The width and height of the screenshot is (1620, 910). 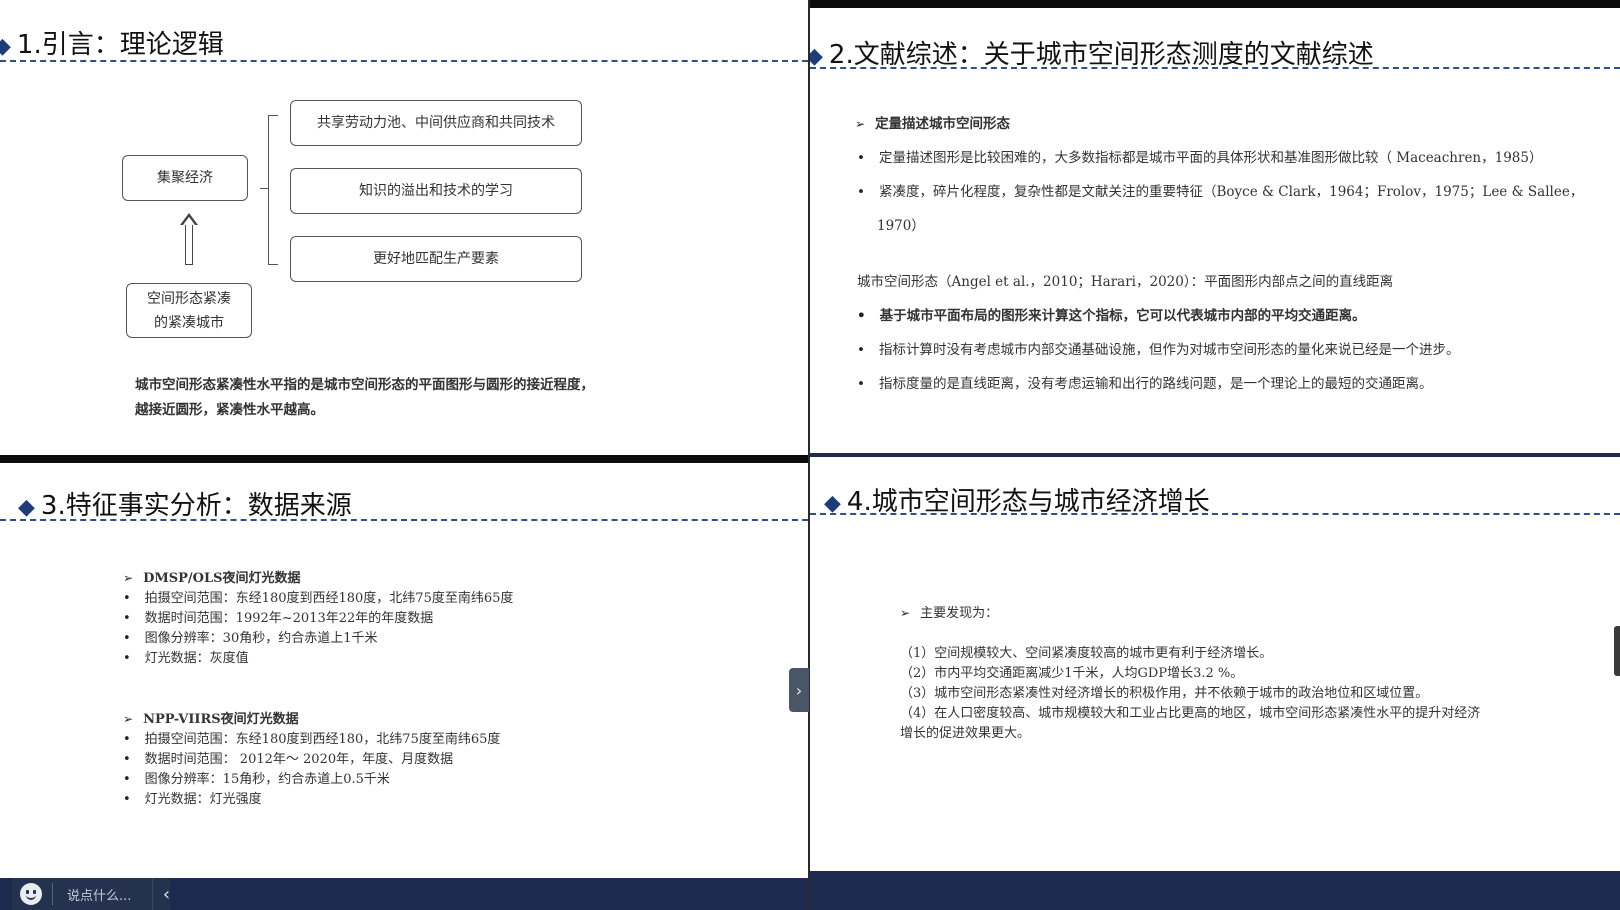 I want to click on bottom-bar, so click(x=1215, y=890).